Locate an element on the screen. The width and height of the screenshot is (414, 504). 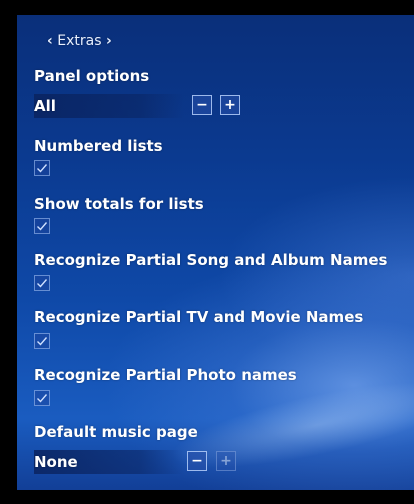
recognize-song-album-checkbox is located at coordinates (42, 283).